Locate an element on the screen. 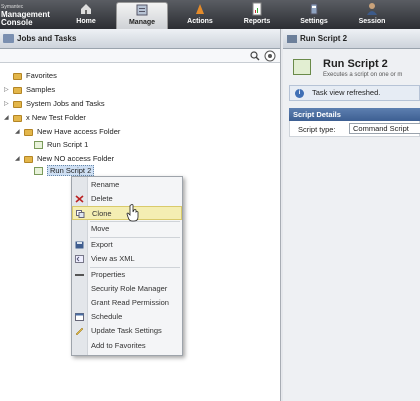 This screenshot has height=401, width=420. info-banner: i Task view refreshed. is located at coordinates (354, 93).